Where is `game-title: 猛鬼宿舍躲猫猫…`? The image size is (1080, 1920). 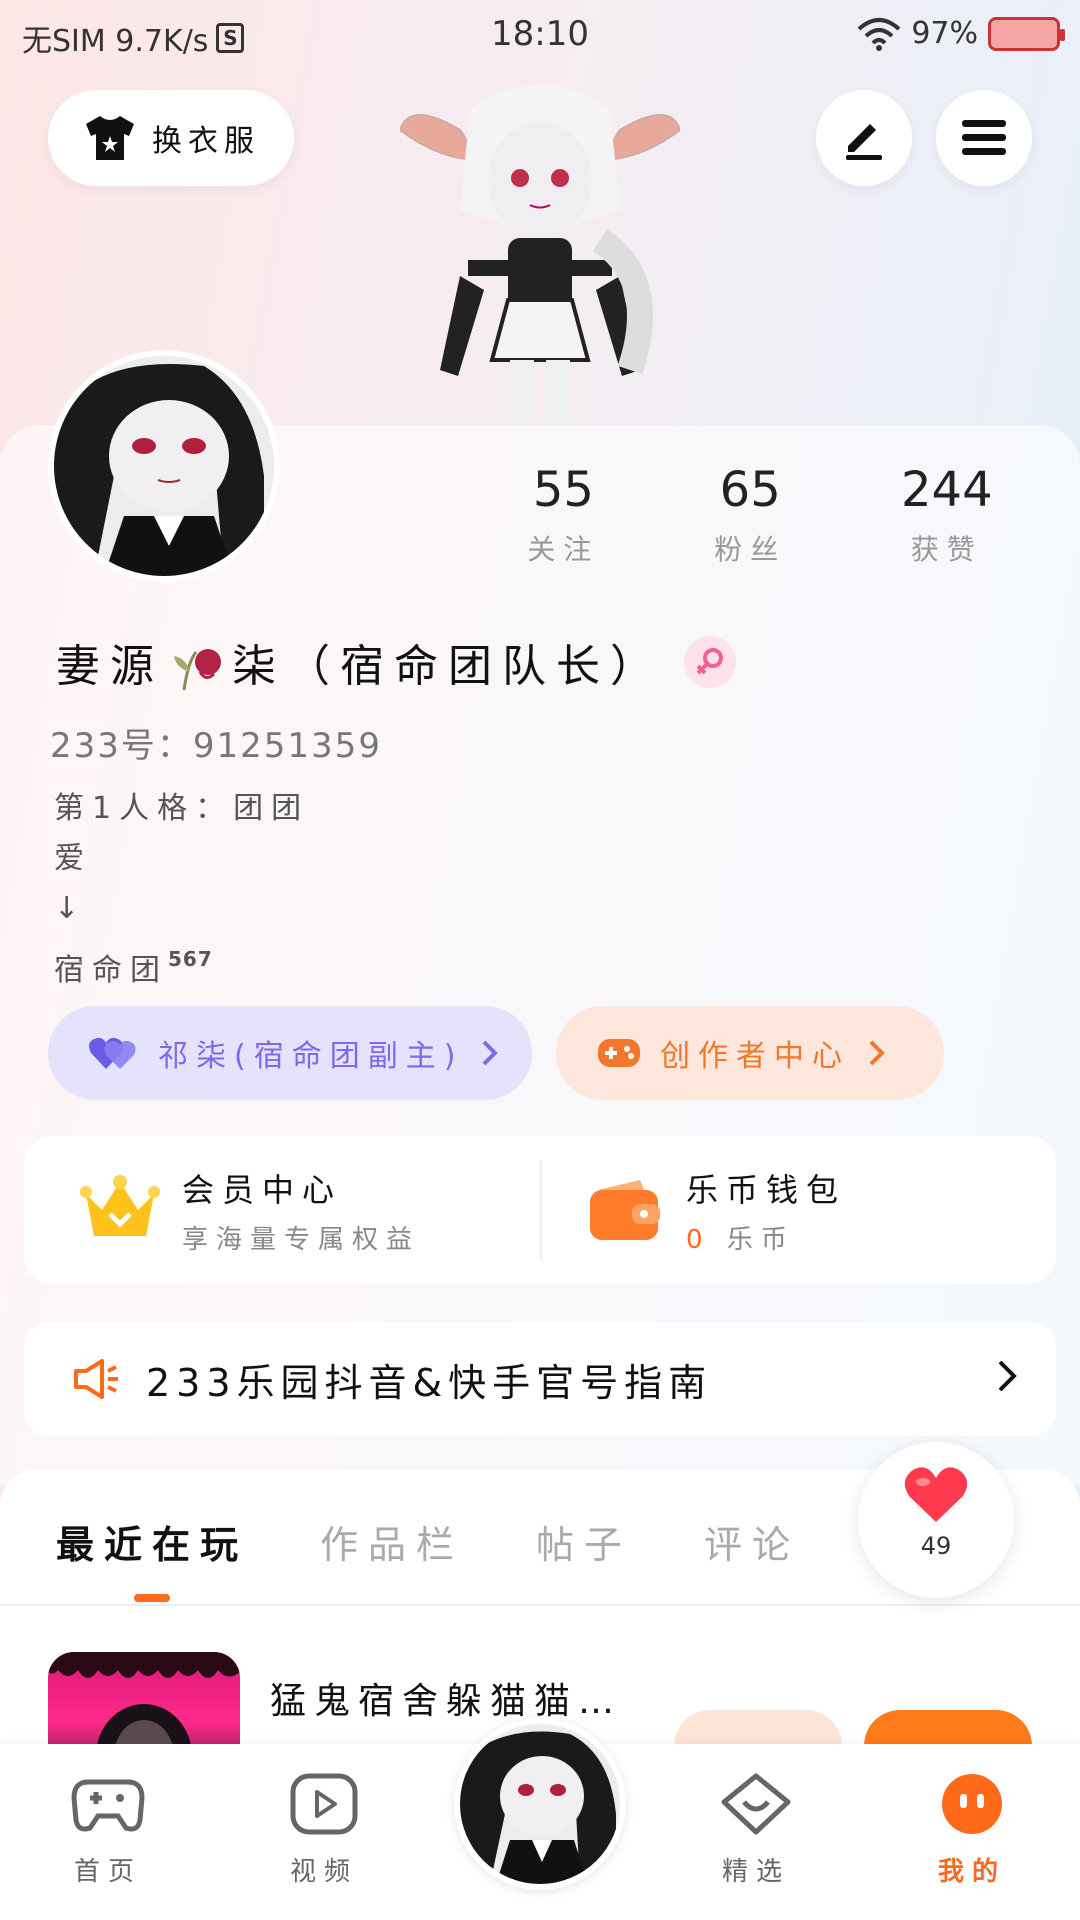
game-title: 猛鬼宿舍躲猫猫… is located at coordinates (446, 1701).